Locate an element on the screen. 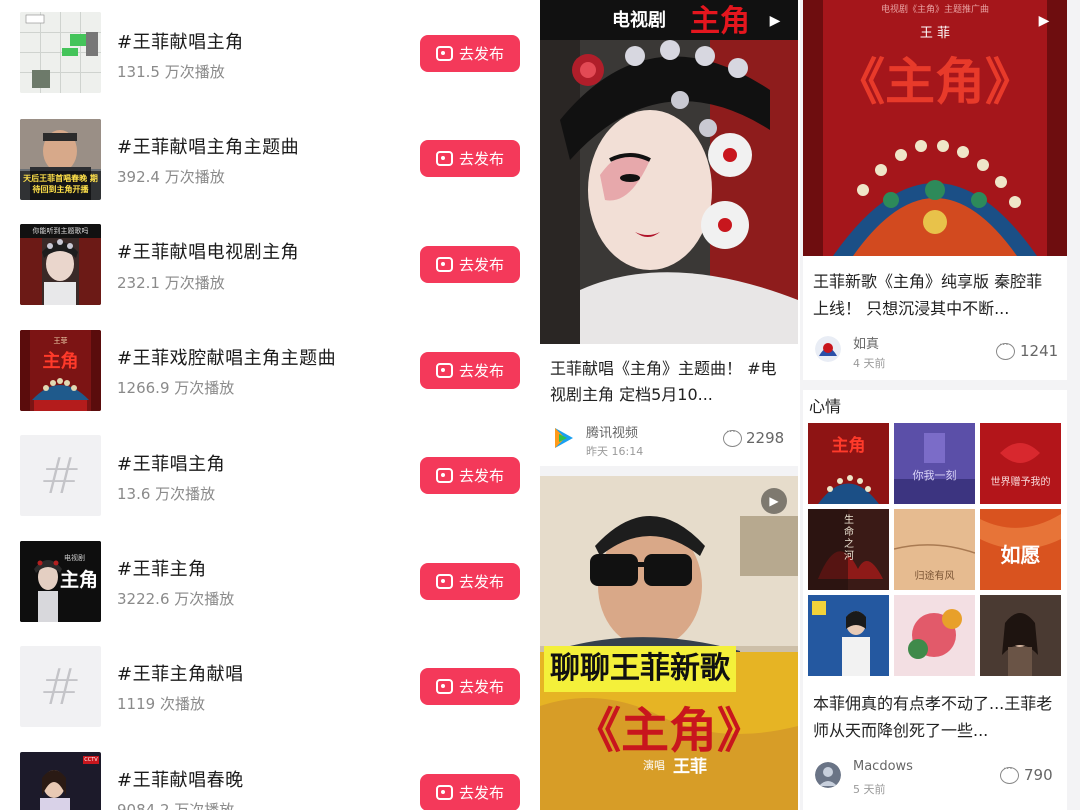  topic-thumbnail is located at coordinates (60, 52).